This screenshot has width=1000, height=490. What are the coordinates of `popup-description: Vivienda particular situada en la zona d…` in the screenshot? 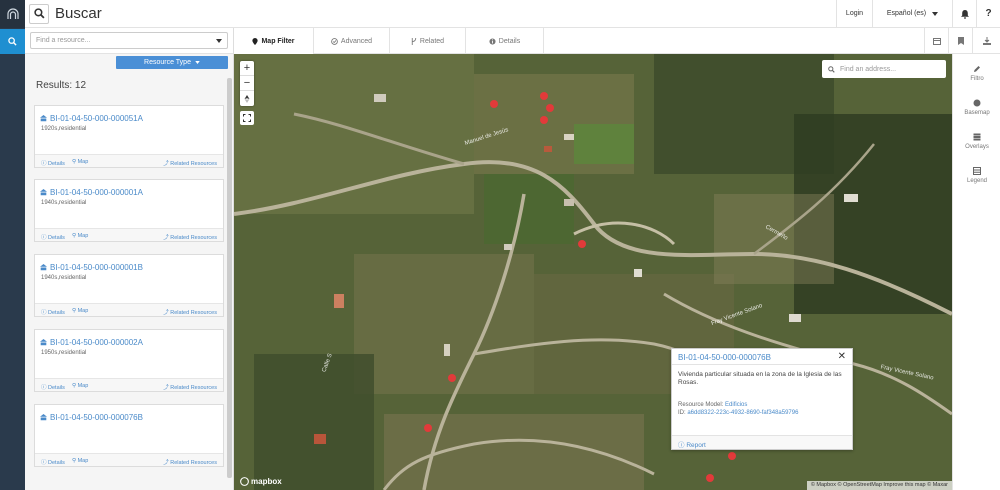 It's located at (760, 379).